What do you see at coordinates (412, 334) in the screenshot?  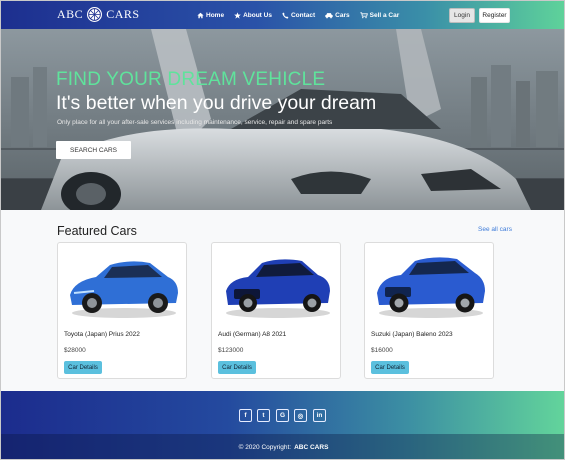 I see `car-name: Suzuki (Japan) Baleno 2023` at bounding box center [412, 334].